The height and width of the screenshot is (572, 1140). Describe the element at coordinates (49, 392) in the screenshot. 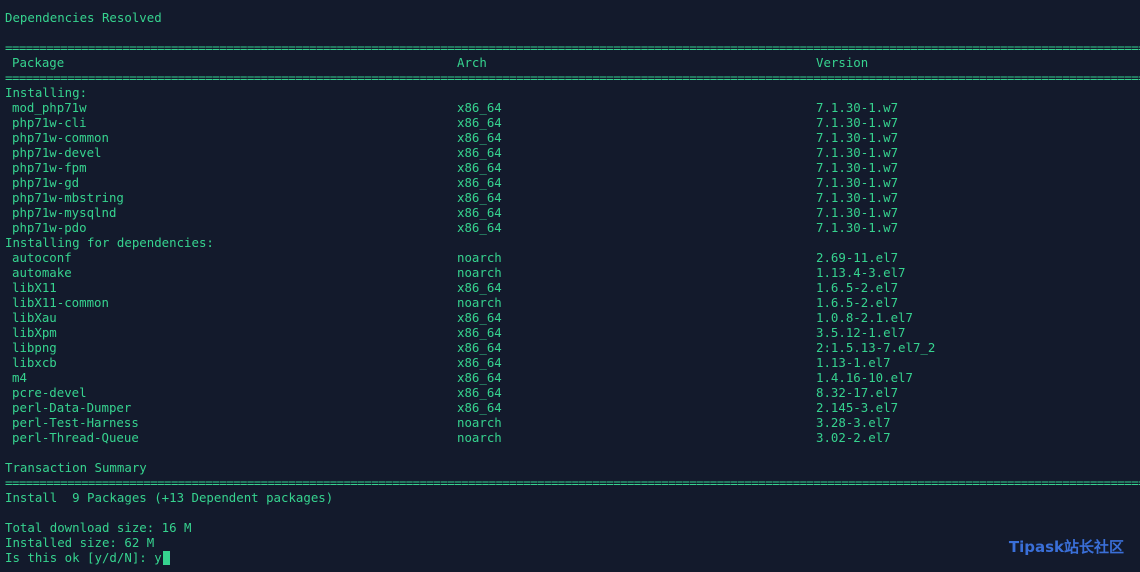

I see `package-name: pcre-devel` at that location.